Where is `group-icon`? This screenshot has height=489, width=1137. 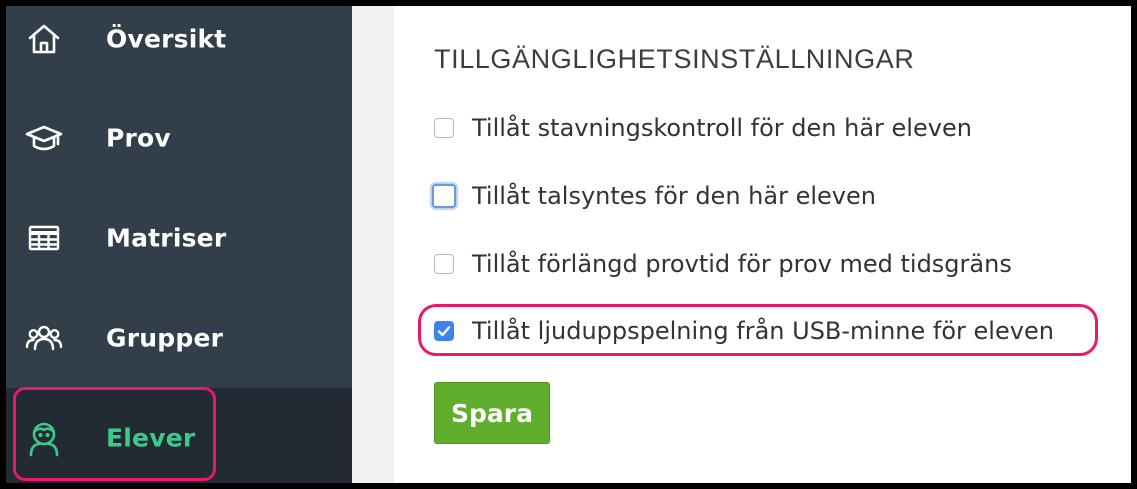 group-icon is located at coordinates (44, 338).